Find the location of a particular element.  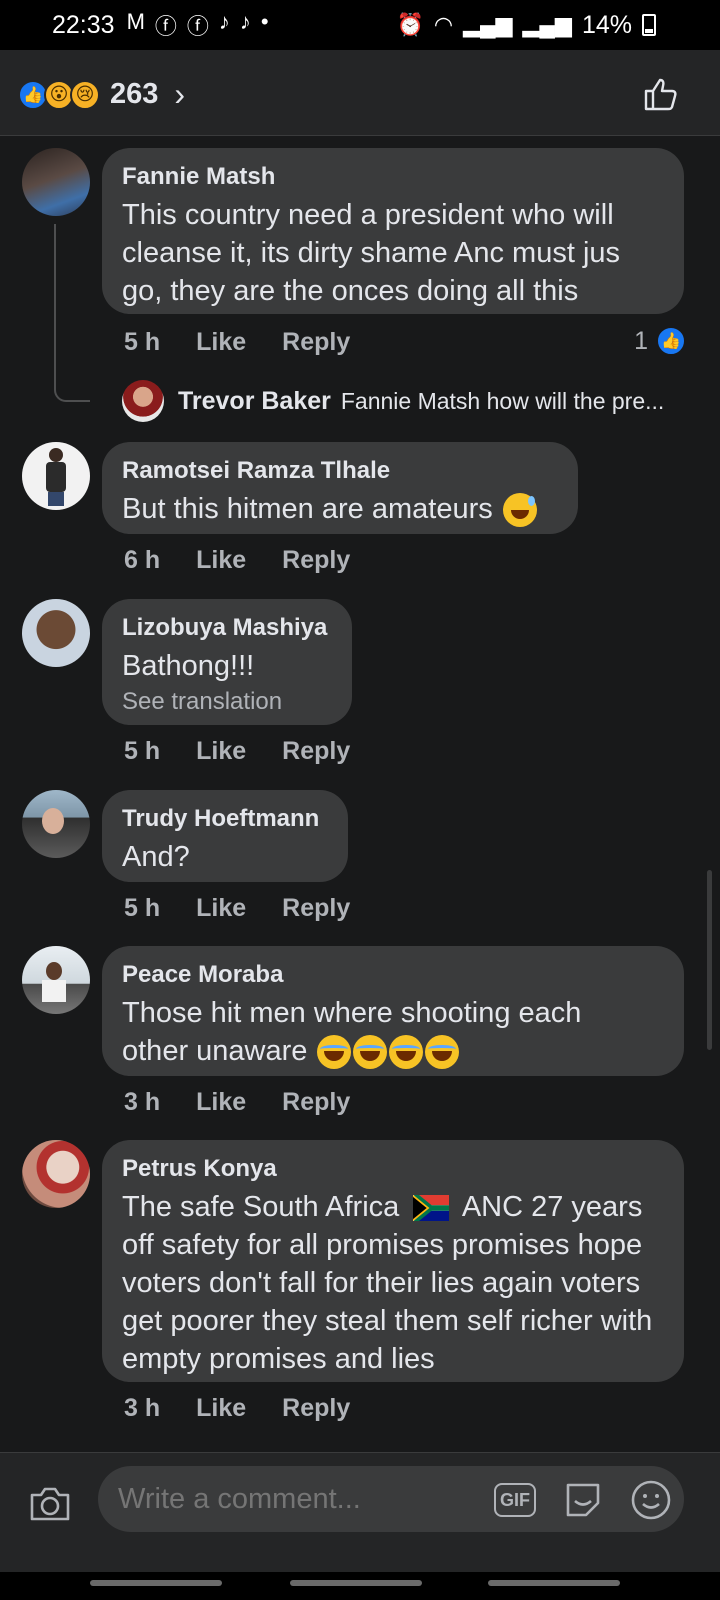

camera-icon is located at coordinates (50, 1503).